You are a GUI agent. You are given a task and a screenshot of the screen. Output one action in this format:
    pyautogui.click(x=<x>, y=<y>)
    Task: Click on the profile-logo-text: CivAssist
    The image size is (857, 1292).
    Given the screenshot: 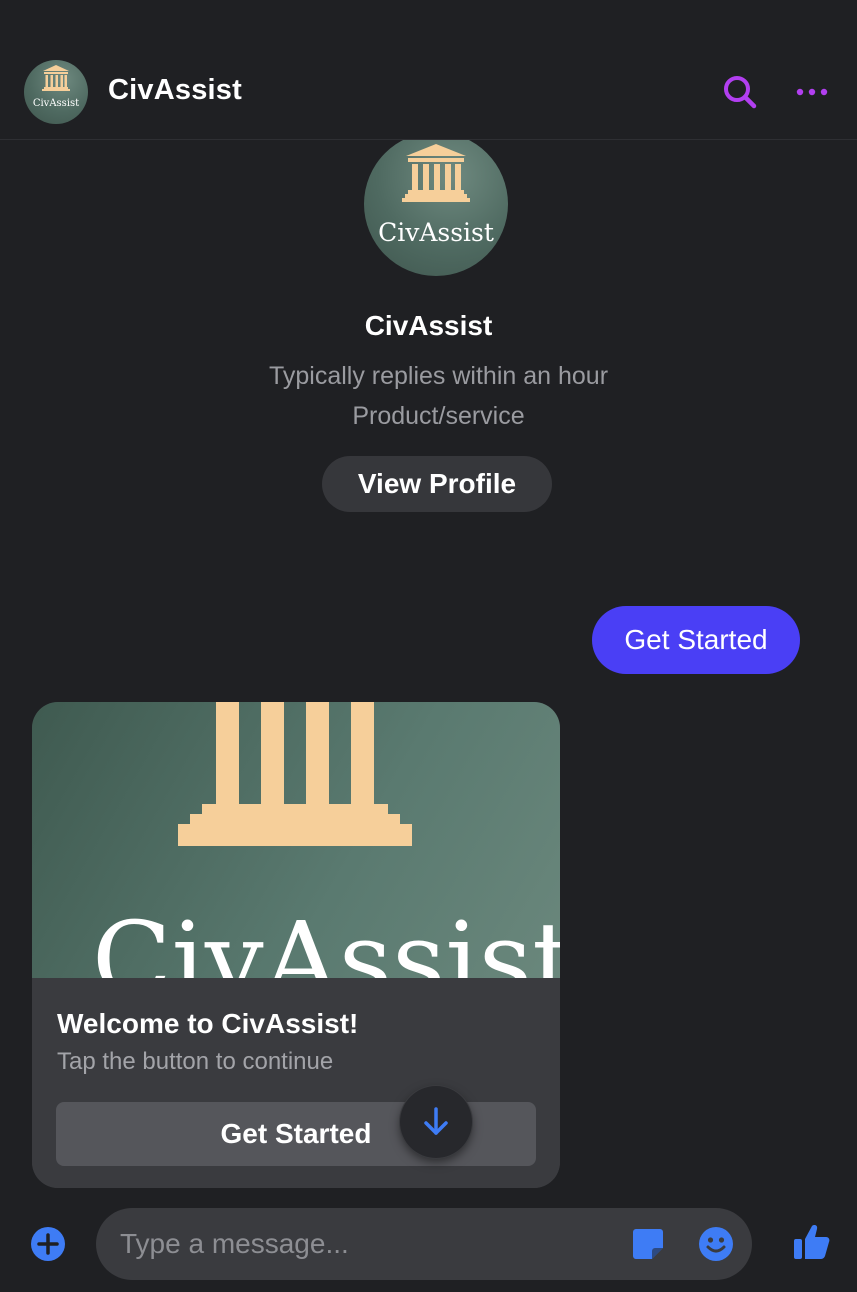 What is the action you would take?
    pyautogui.click(x=436, y=232)
    